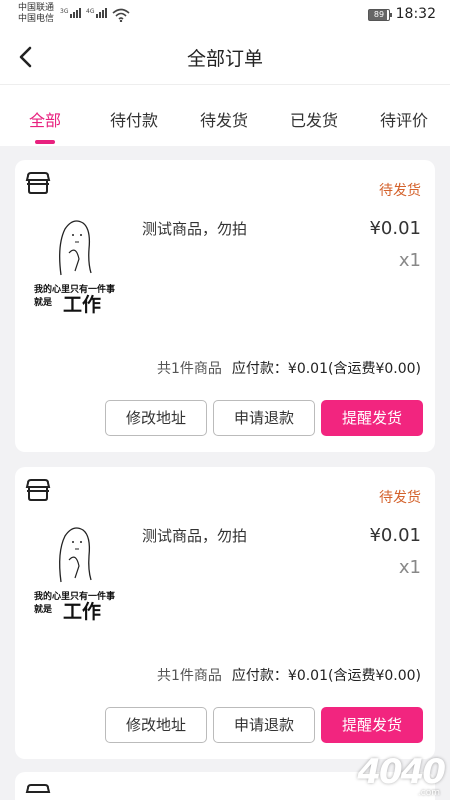  Describe the element at coordinates (404, 119) in the screenshot. I see `tab-pending-review: 待评价` at that location.